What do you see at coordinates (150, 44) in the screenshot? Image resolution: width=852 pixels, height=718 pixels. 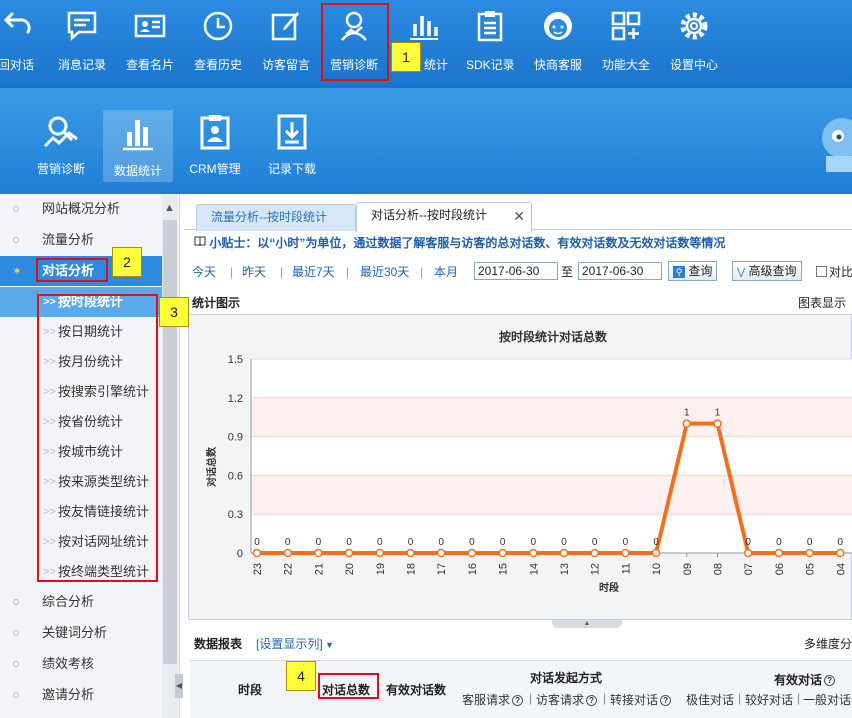 I see `view-card-button: 查看名片` at bounding box center [150, 44].